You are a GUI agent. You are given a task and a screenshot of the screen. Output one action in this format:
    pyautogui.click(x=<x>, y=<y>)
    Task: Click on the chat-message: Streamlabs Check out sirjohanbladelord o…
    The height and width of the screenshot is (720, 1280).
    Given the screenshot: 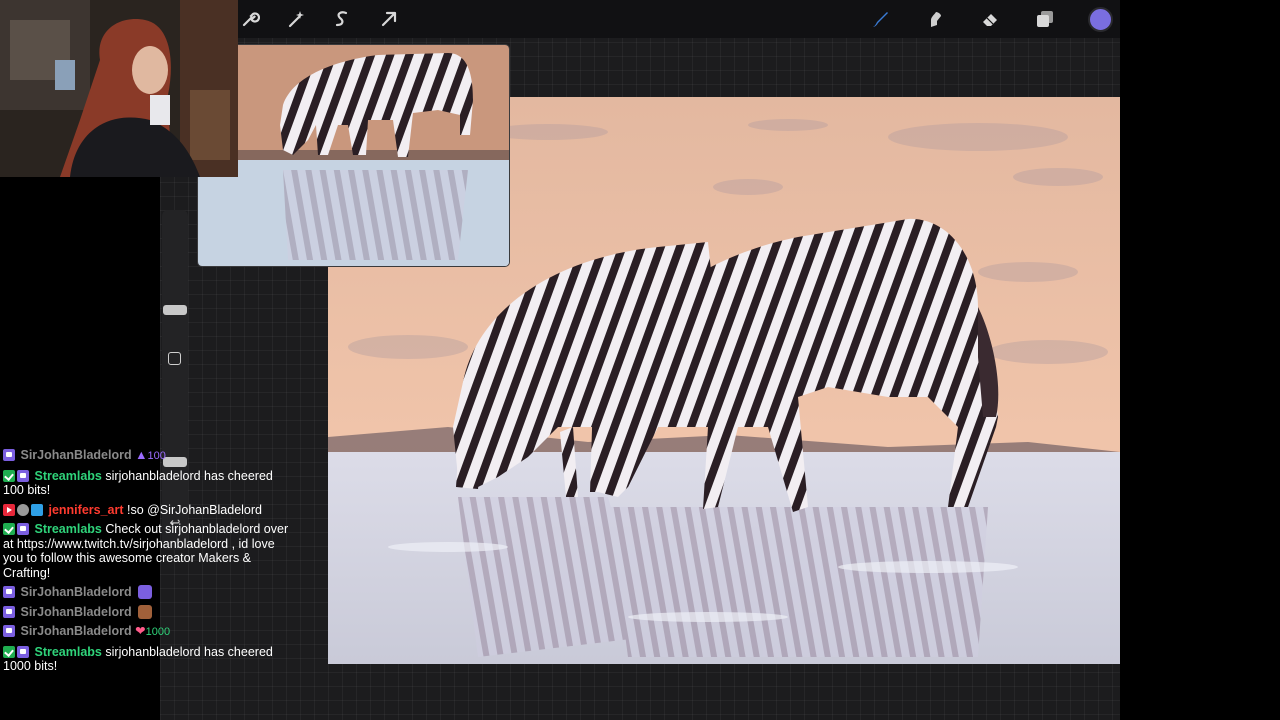 What is the action you would take?
    pyautogui.click(x=148, y=551)
    